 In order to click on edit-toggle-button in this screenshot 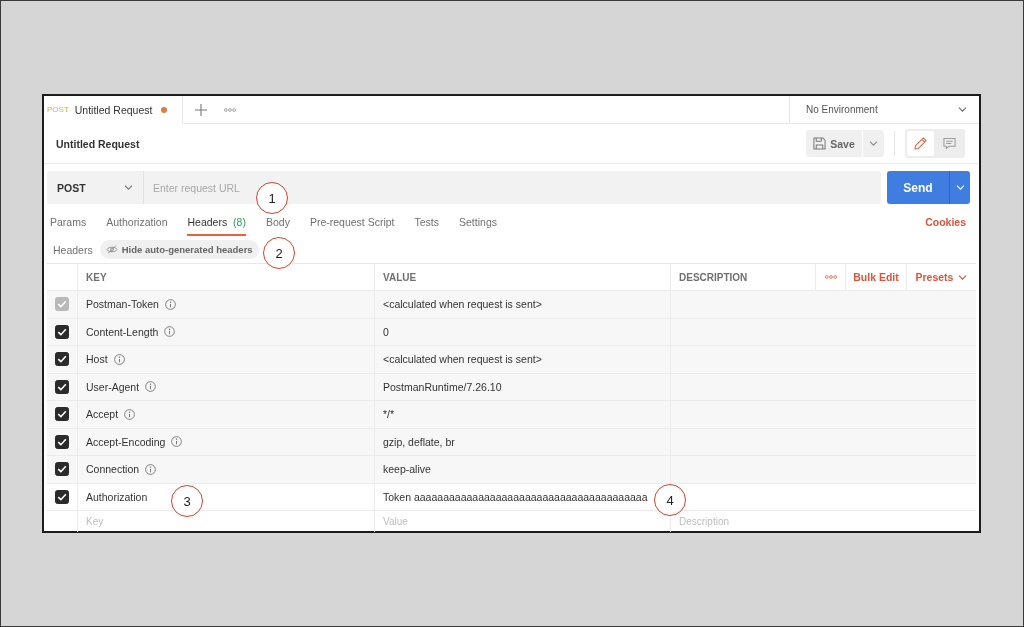, I will do `click(920, 143)`.